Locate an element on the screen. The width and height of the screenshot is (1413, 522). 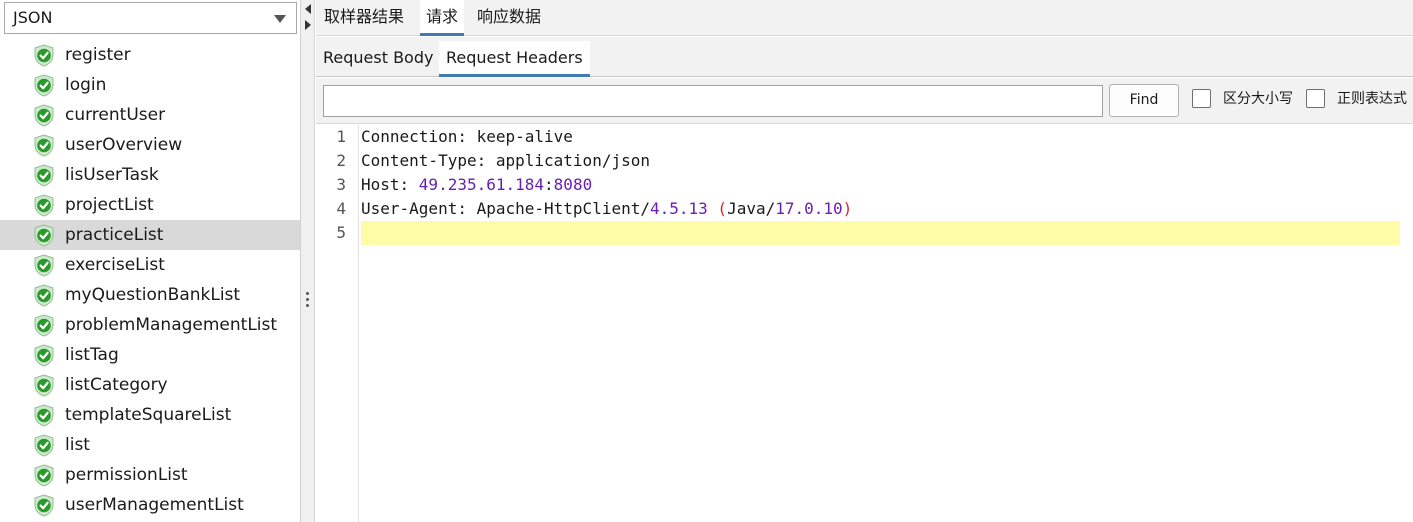
sample-item: projectList is located at coordinates (150, 205).